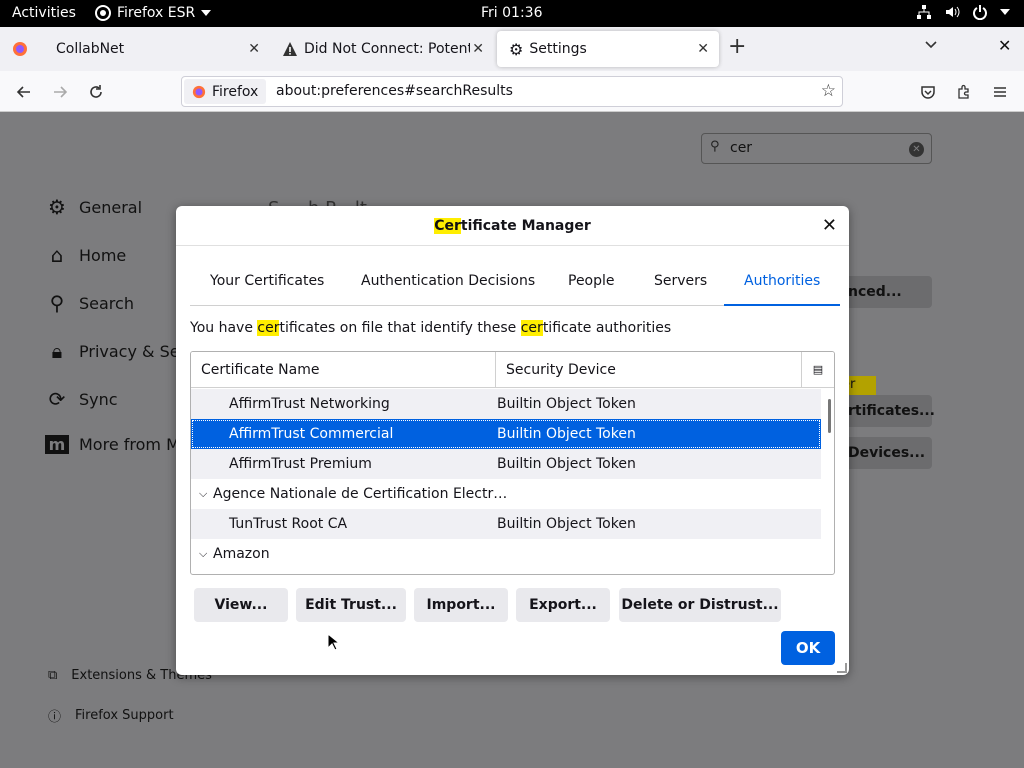  Describe the element at coordinates (680, 284) in the screenshot. I see `tab-servers: Servers` at that location.